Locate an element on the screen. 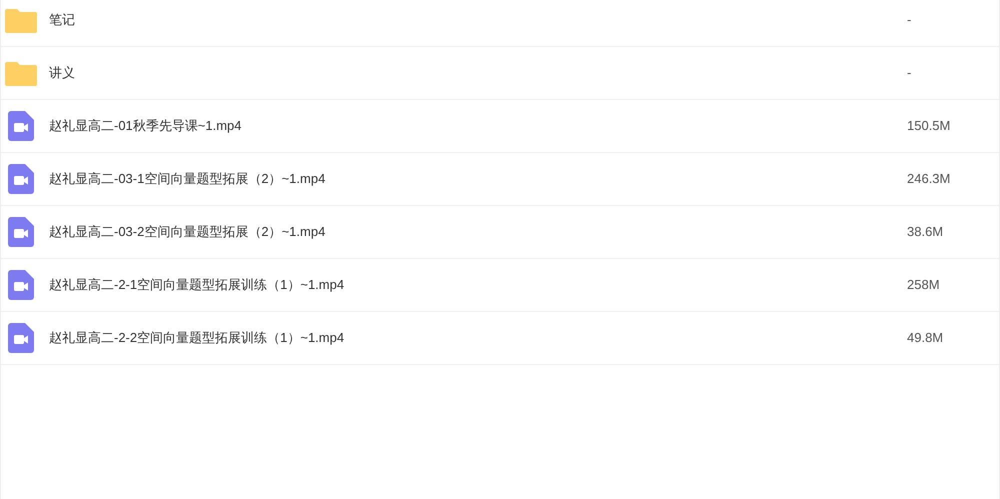 This screenshot has width=1000, height=499. file-name: 赵礼显高二-2-1空间向量题型拓展训练（1）~1.mp4 is located at coordinates (478, 285).